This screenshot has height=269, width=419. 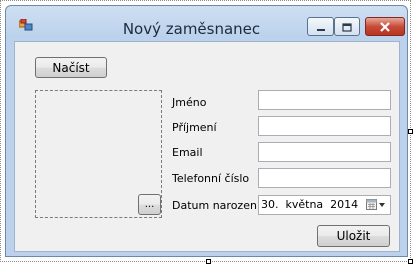 I want to click on close-icon, so click(x=385, y=26).